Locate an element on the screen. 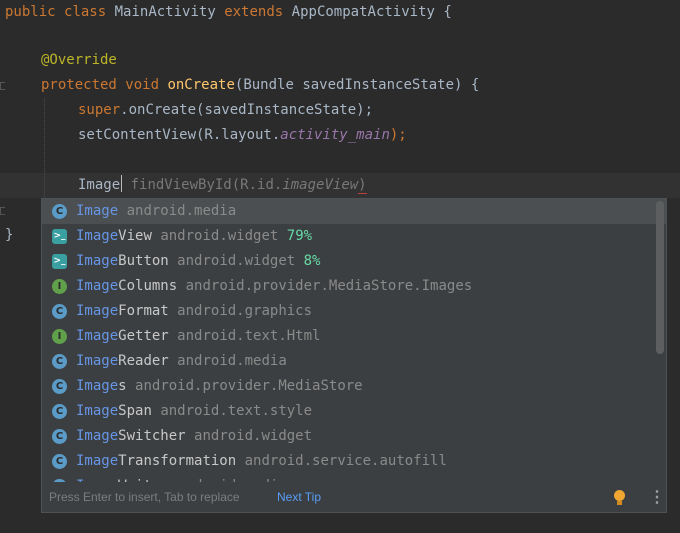 Image resolution: width=680 pixels, height=533 pixels. completion-item-package: android.text.style is located at coordinates (236, 411).